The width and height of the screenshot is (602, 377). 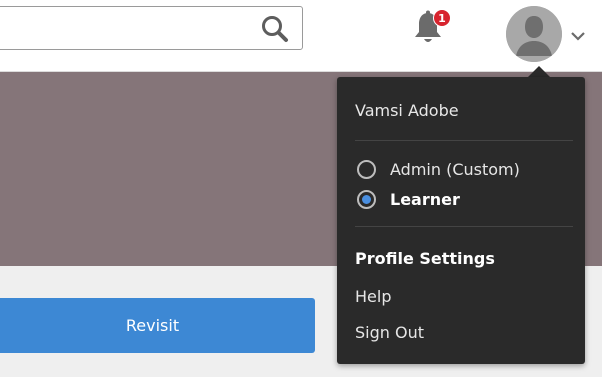 I want to click on chevron-down-icon, so click(x=578, y=36).